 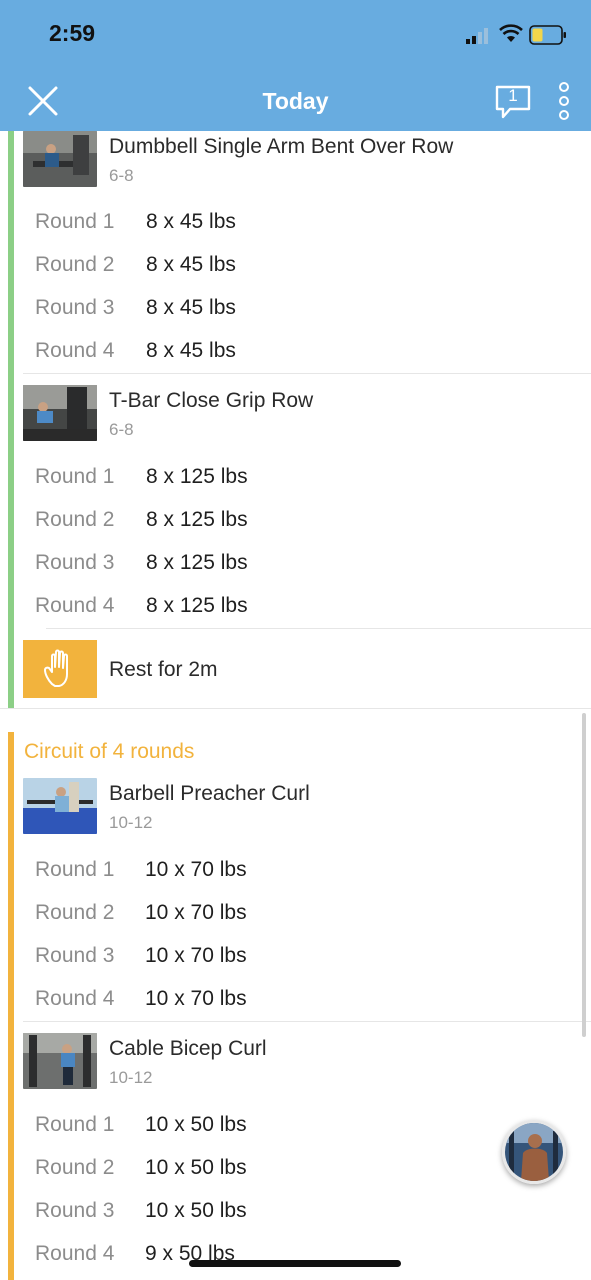 I want to click on exercise-name: Barbell Preacher Curl, so click(x=209, y=793).